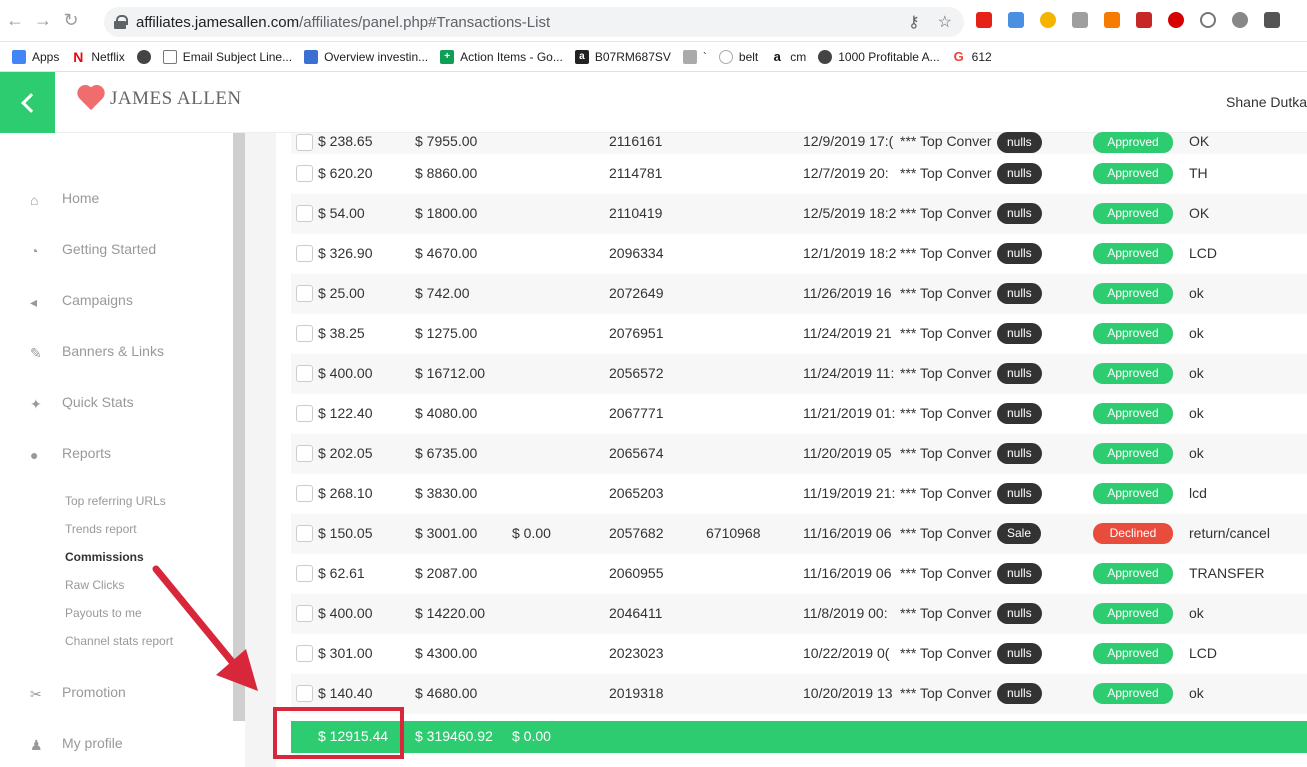  Describe the element at coordinates (1198, 173) in the screenshot. I see `note-cell: TH` at that location.